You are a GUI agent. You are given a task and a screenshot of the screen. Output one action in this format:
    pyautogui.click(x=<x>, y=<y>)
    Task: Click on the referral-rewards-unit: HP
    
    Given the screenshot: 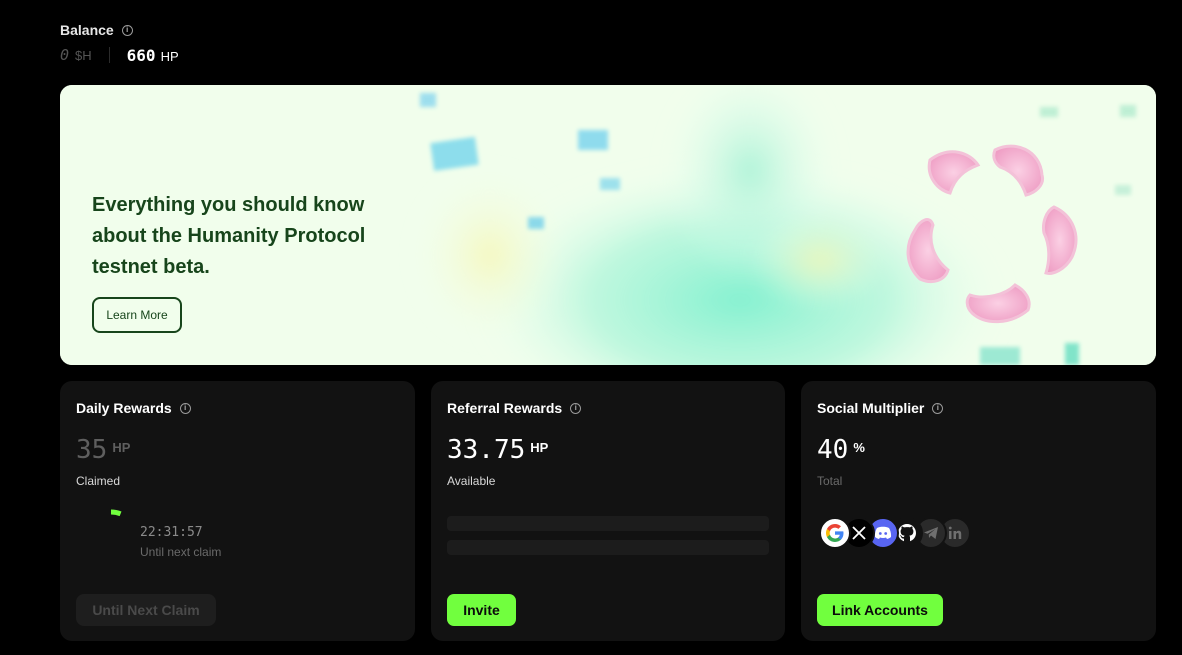 What is the action you would take?
    pyautogui.click(x=539, y=447)
    